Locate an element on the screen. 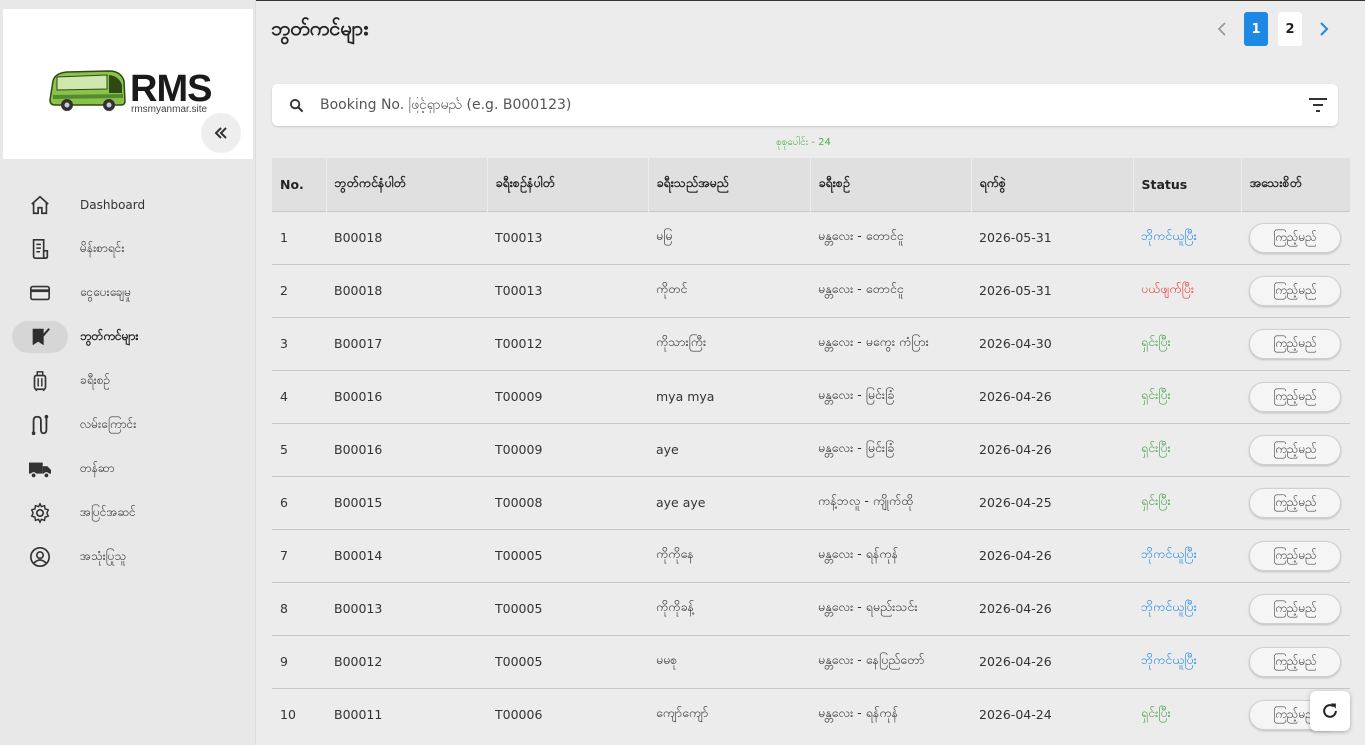 The image size is (1365, 745). home-icon is located at coordinates (40, 205).